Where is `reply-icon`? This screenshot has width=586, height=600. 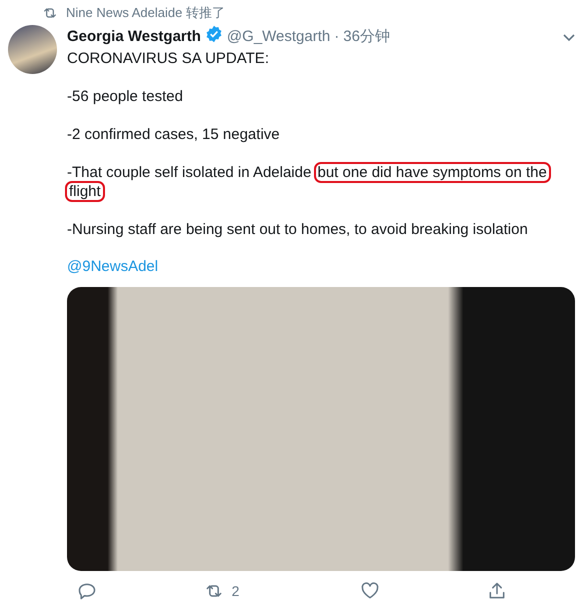
reply-icon is located at coordinates (87, 590).